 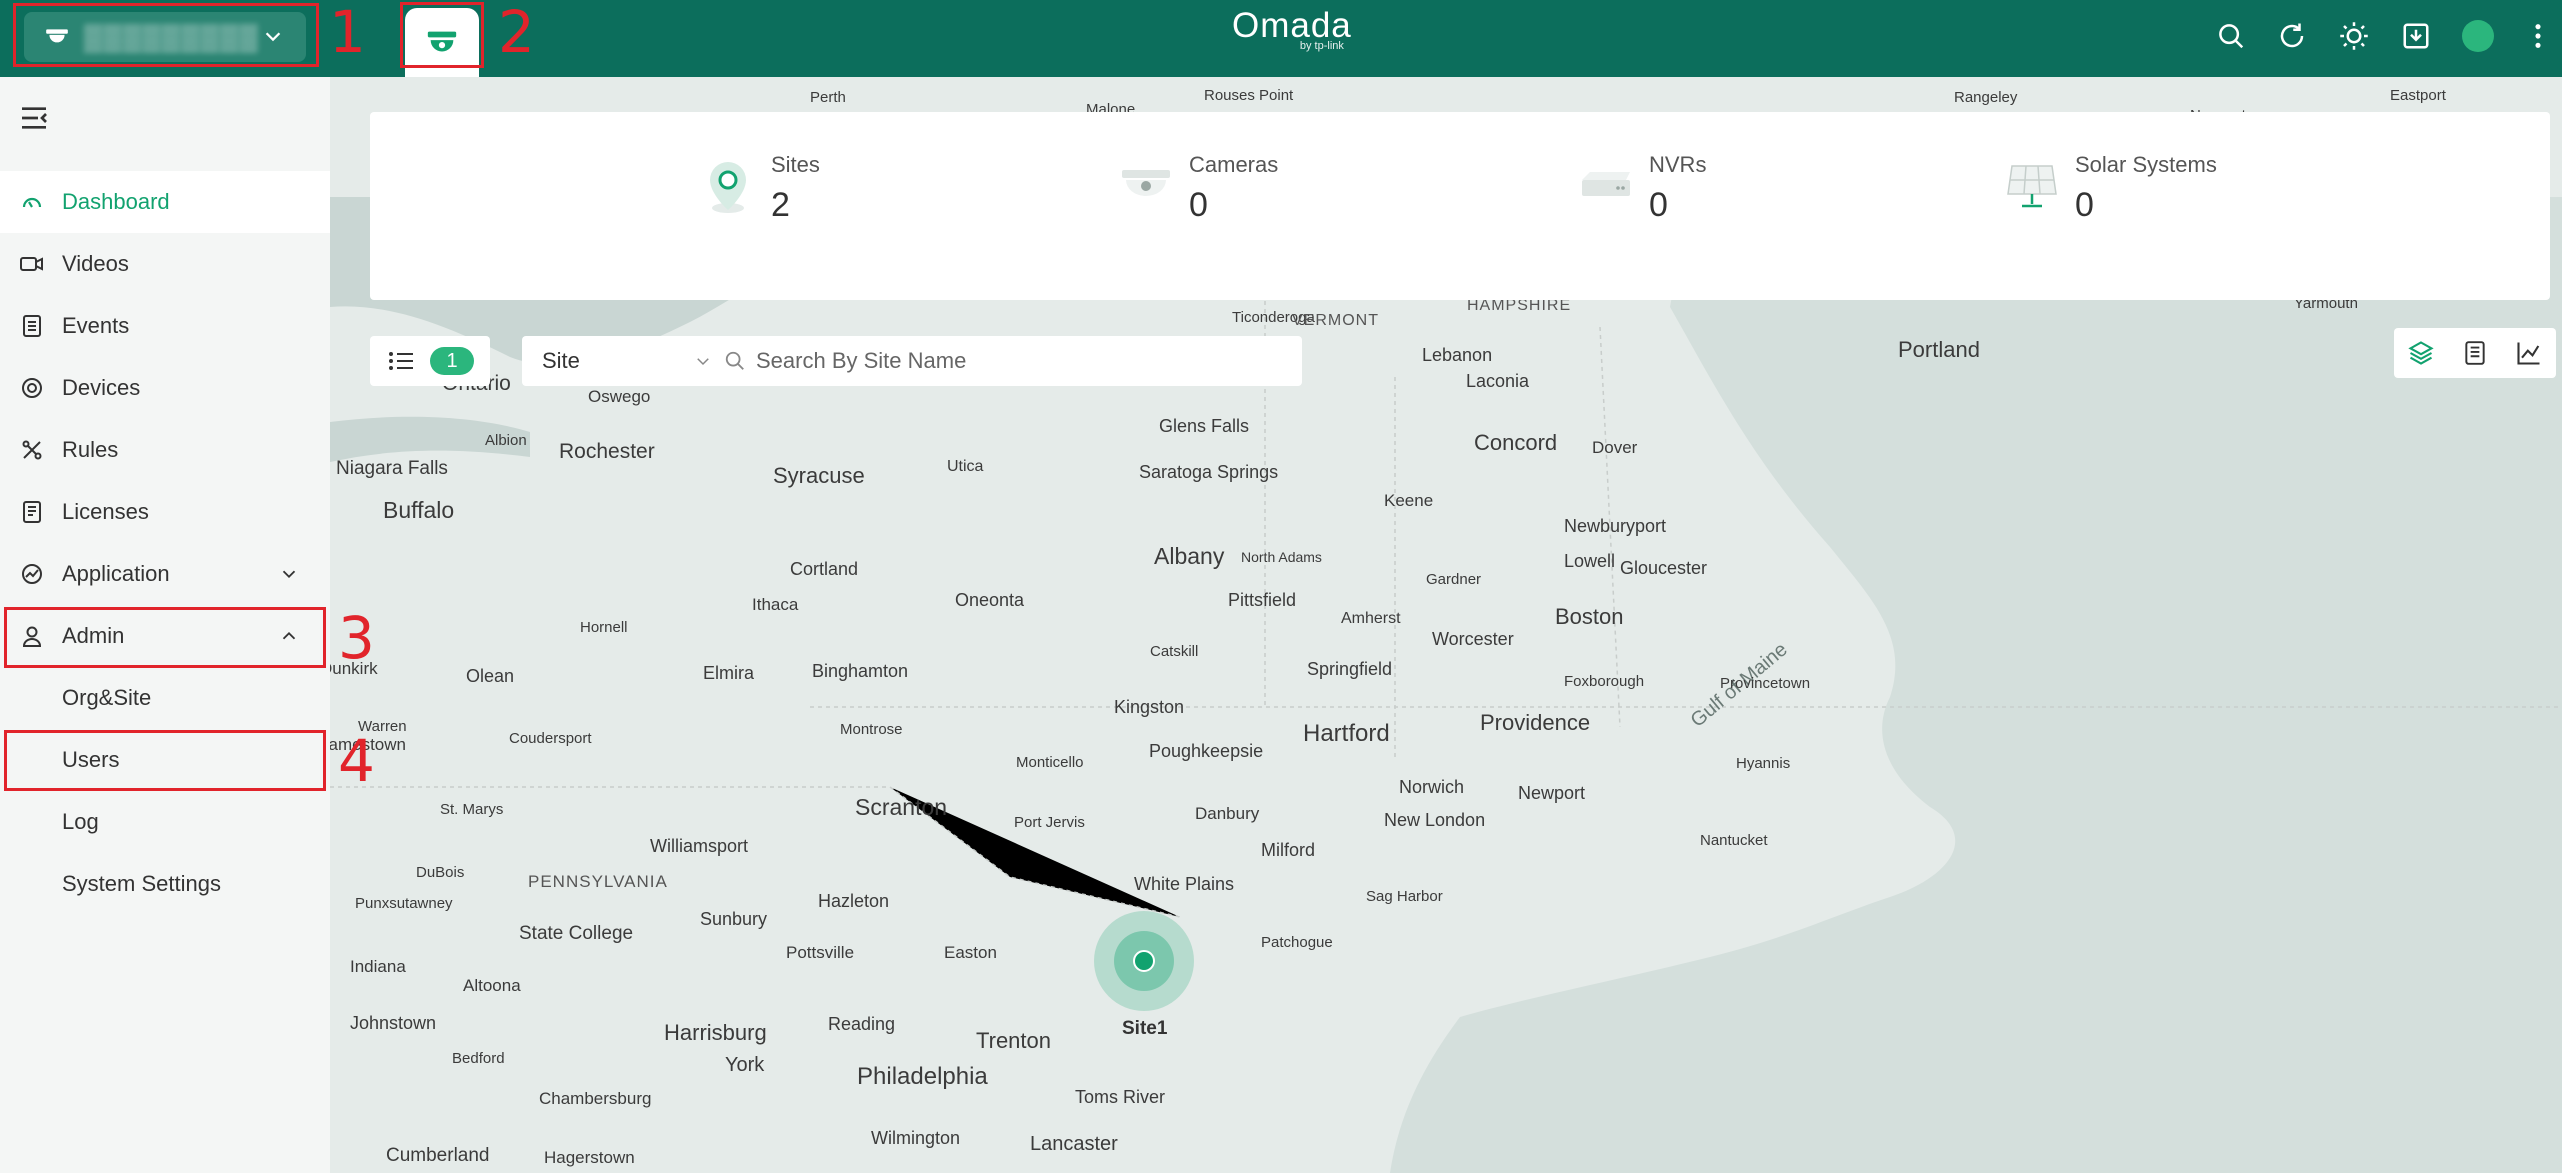 What do you see at coordinates (165, 884) in the screenshot?
I see `sidebar-subitem-system-settings: System Settings` at bounding box center [165, 884].